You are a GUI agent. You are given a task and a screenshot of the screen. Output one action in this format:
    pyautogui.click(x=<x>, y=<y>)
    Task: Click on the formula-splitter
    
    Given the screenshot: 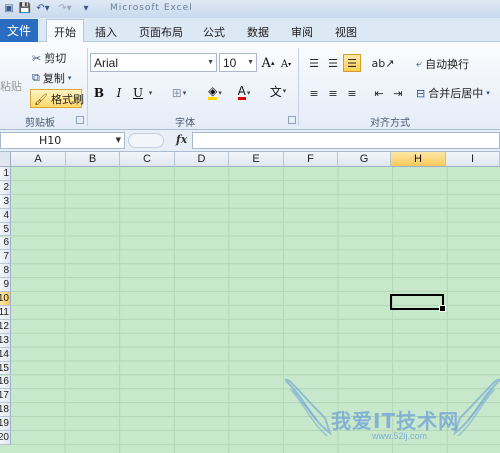 What is the action you would take?
    pyautogui.click(x=146, y=140)
    